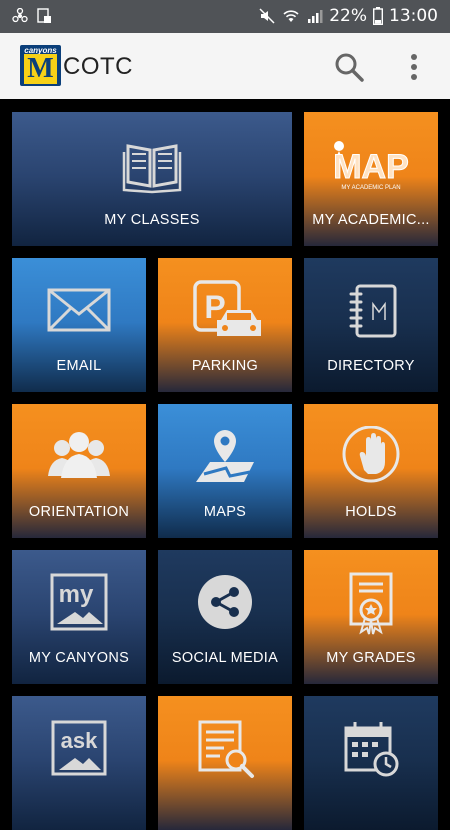 This screenshot has width=450, height=830. I want to click on tile-label: MY GRADES, so click(371, 658).